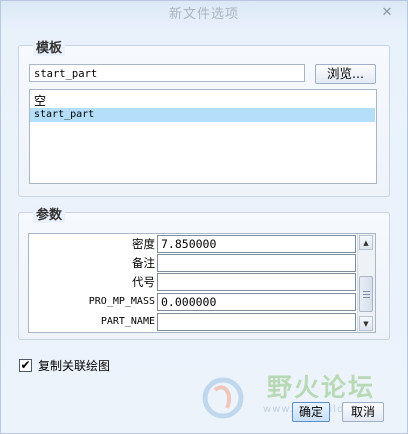 This screenshot has height=434, width=408. I want to click on parameters-group-title: 参数, so click(49, 213).